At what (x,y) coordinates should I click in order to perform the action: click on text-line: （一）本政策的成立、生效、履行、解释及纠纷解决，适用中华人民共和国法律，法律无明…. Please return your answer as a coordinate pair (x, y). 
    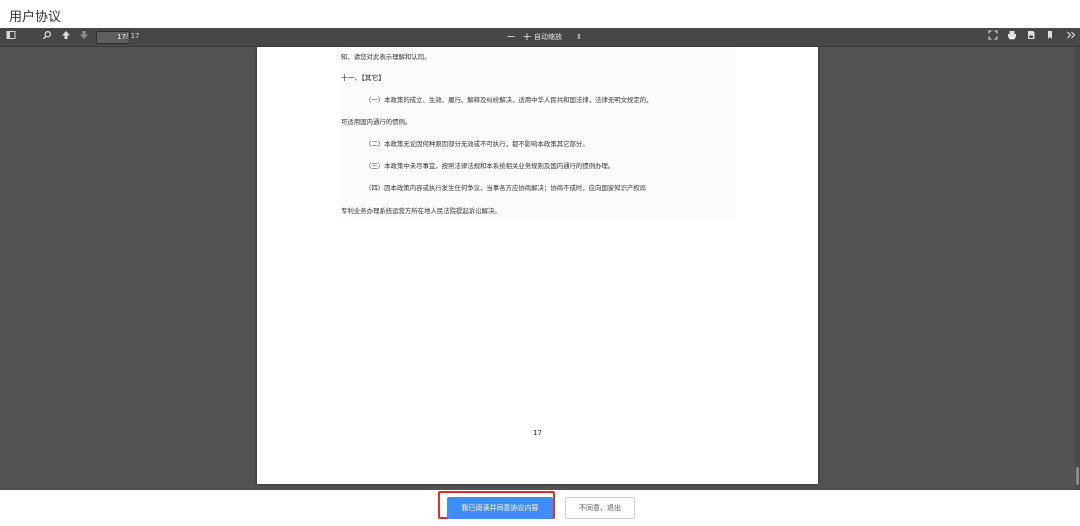
    Looking at the image, I should click on (509, 100).